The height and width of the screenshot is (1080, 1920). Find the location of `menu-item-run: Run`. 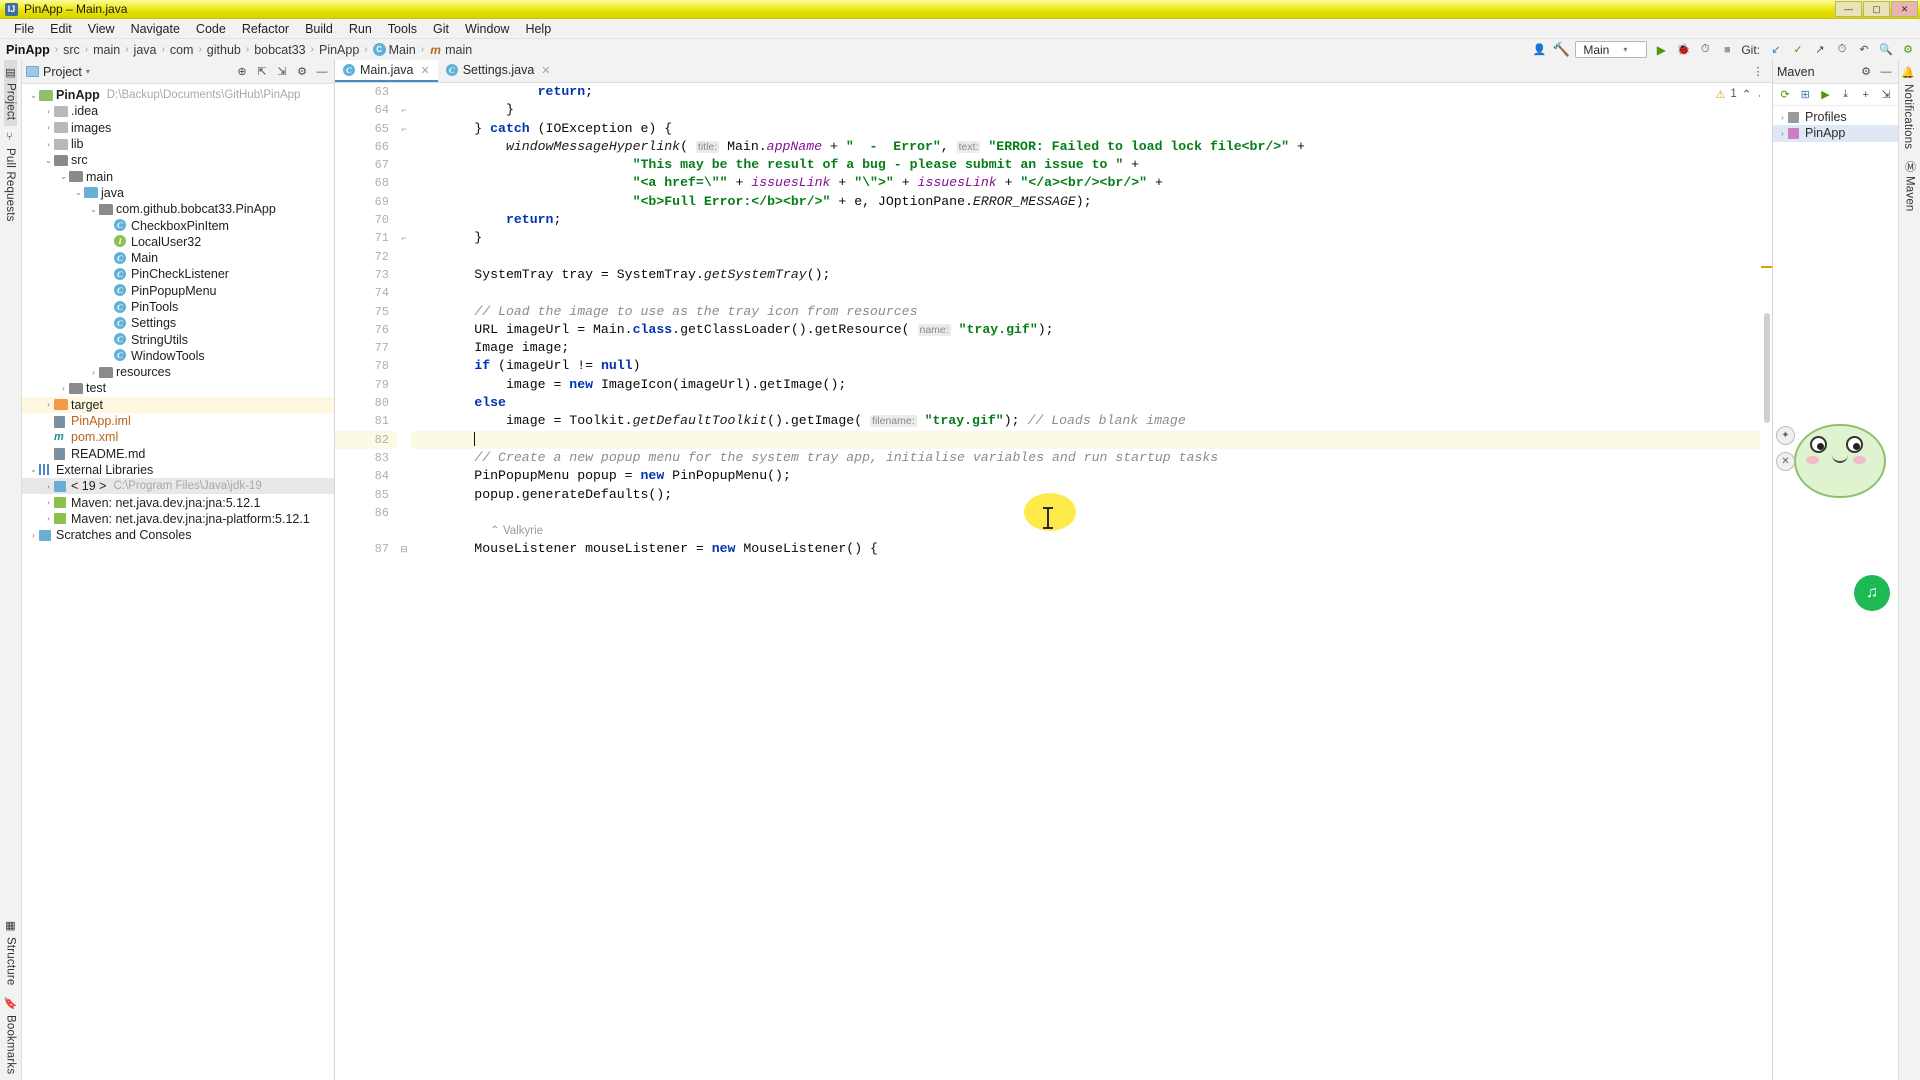

menu-item-run: Run is located at coordinates (360, 29).